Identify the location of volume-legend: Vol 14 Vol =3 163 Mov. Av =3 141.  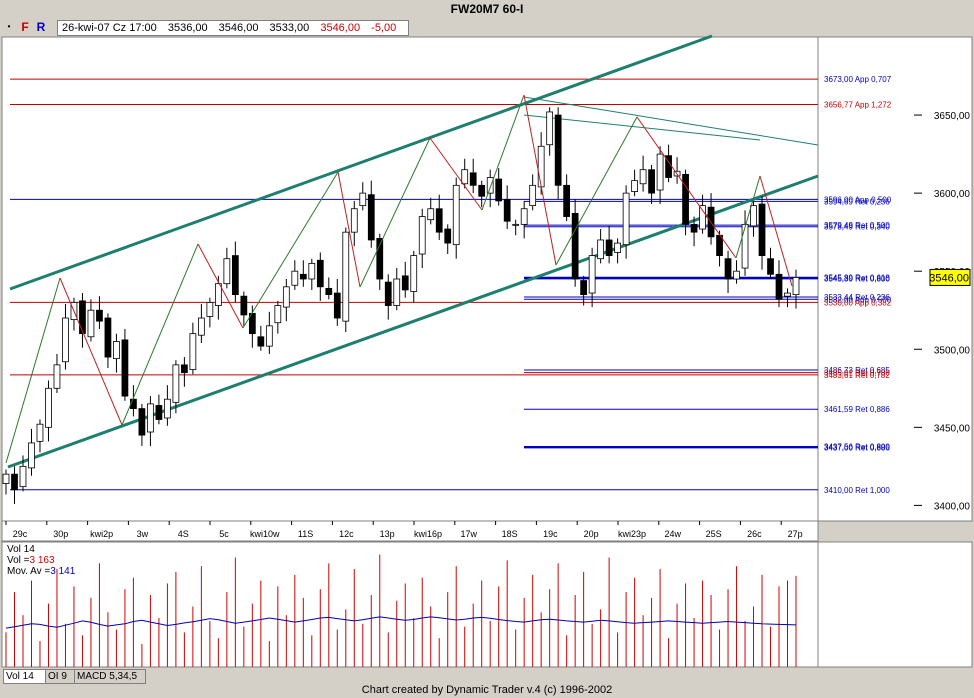
(41, 560).